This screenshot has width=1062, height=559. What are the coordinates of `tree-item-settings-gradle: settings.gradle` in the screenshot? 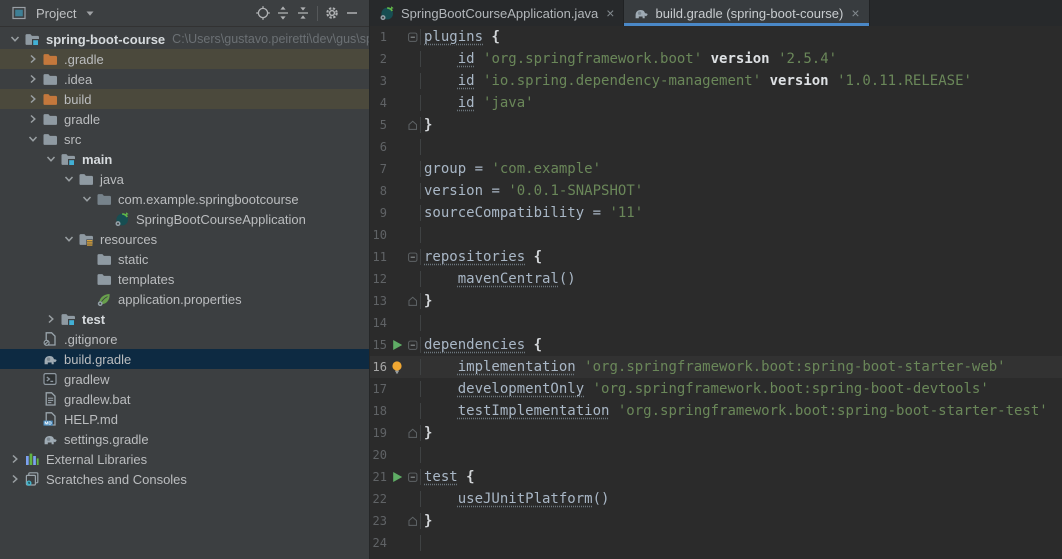 It's located at (184, 439).